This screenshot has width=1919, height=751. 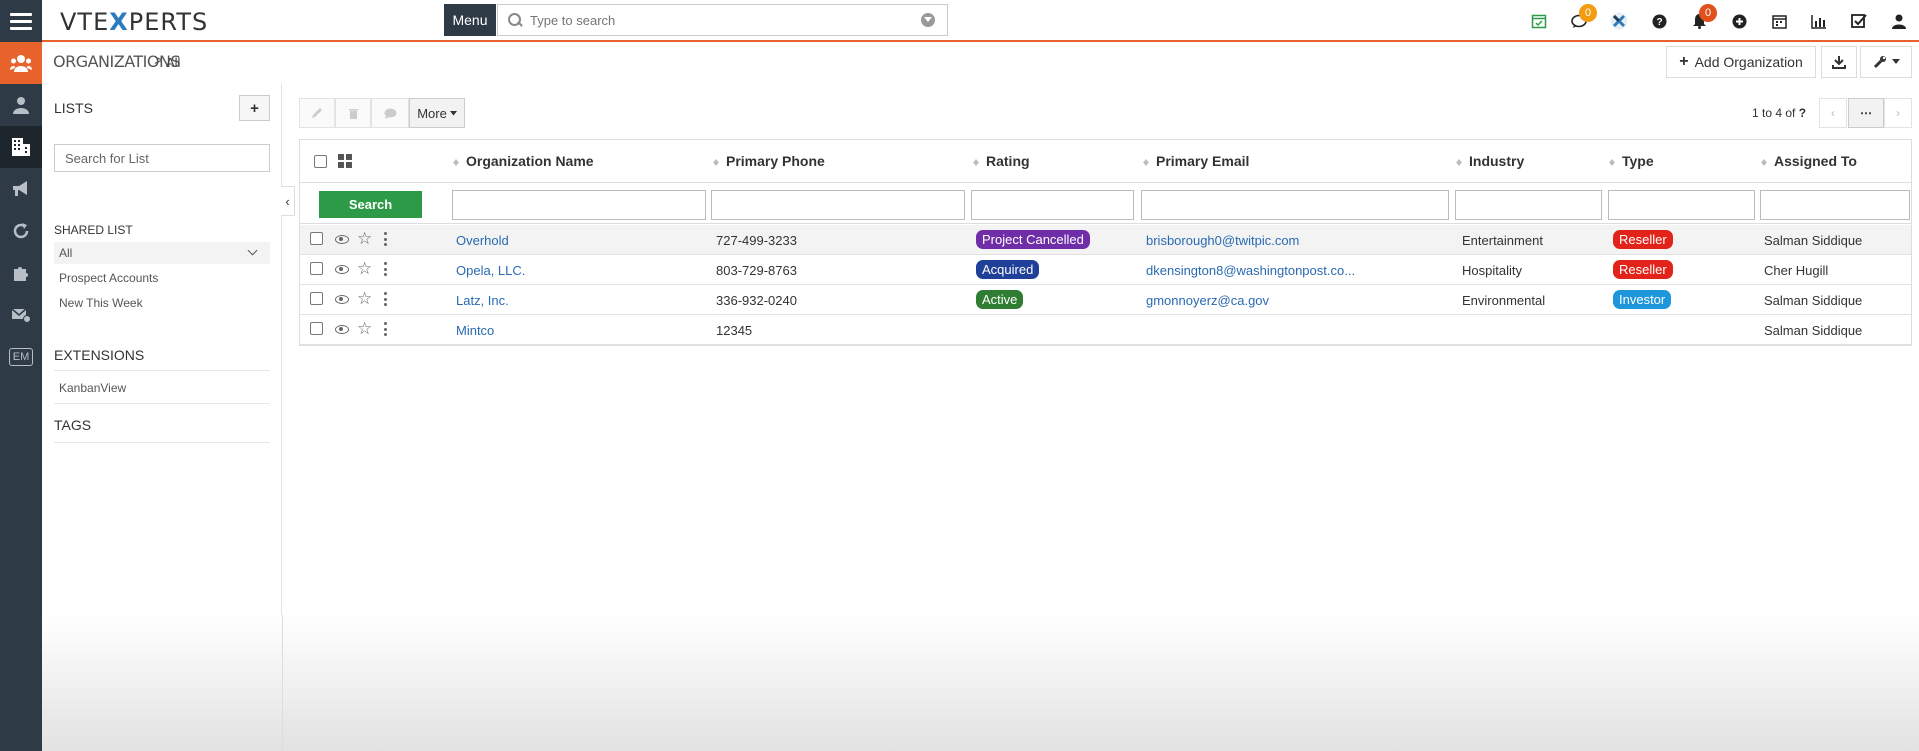 I want to click on organization-name-link: Latz, Inc., so click(x=482, y=300).